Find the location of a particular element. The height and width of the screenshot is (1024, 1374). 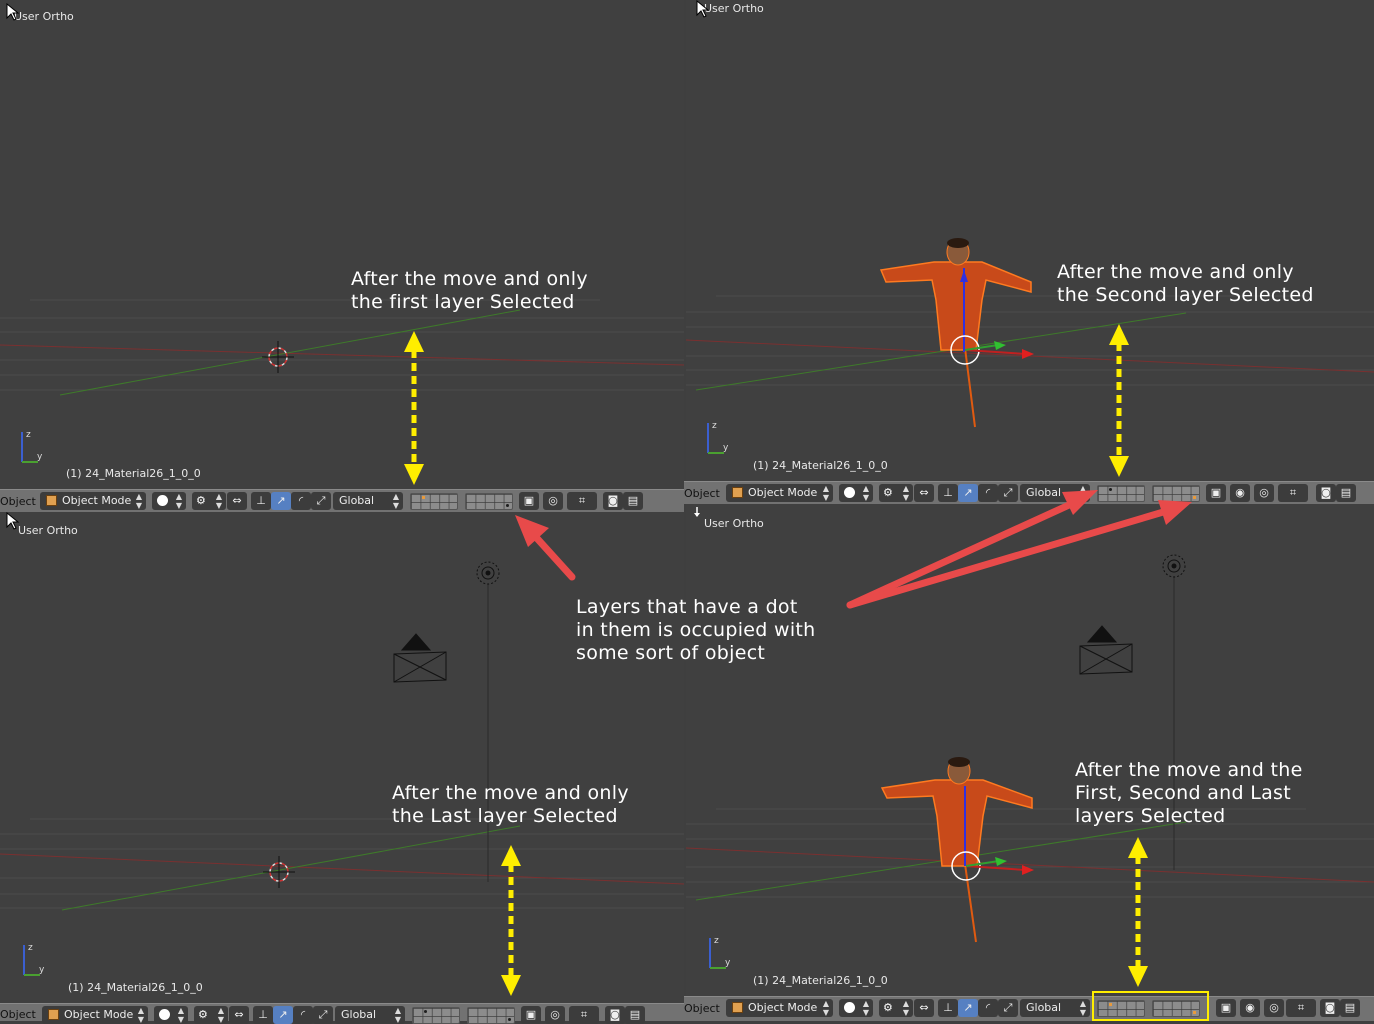

callout-arrows is located at coordinates (853, 549).